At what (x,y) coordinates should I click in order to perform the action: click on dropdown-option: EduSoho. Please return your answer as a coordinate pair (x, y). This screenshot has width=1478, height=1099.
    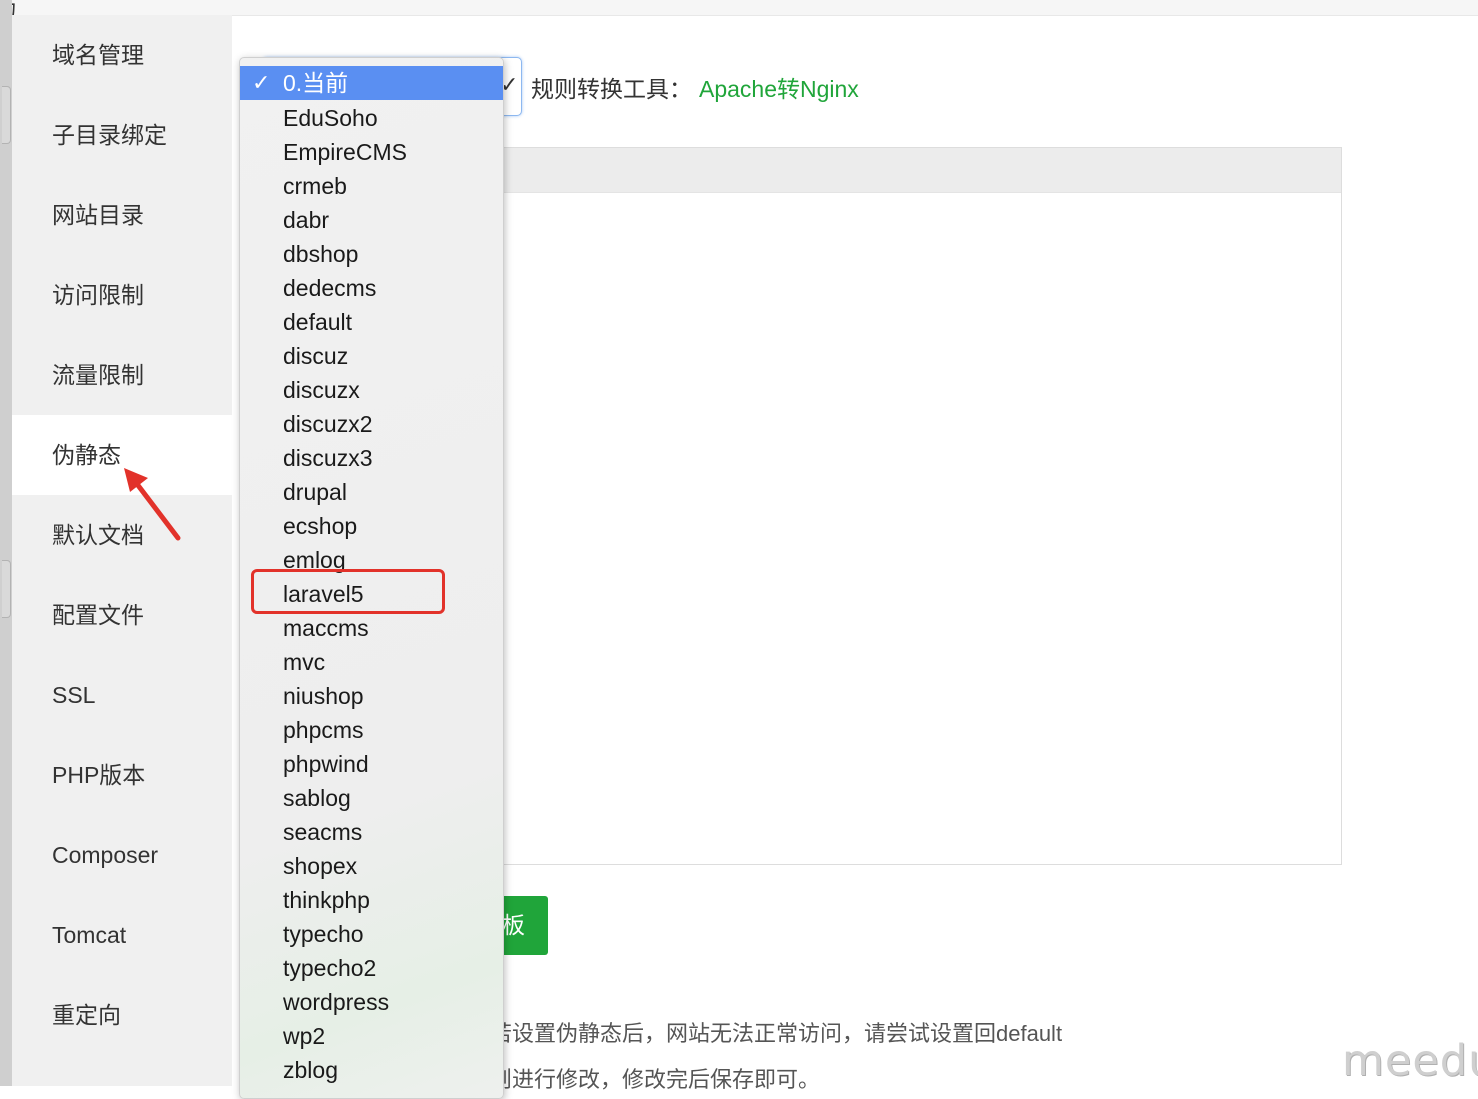
    Looking at the image, I should click on (371, 118).